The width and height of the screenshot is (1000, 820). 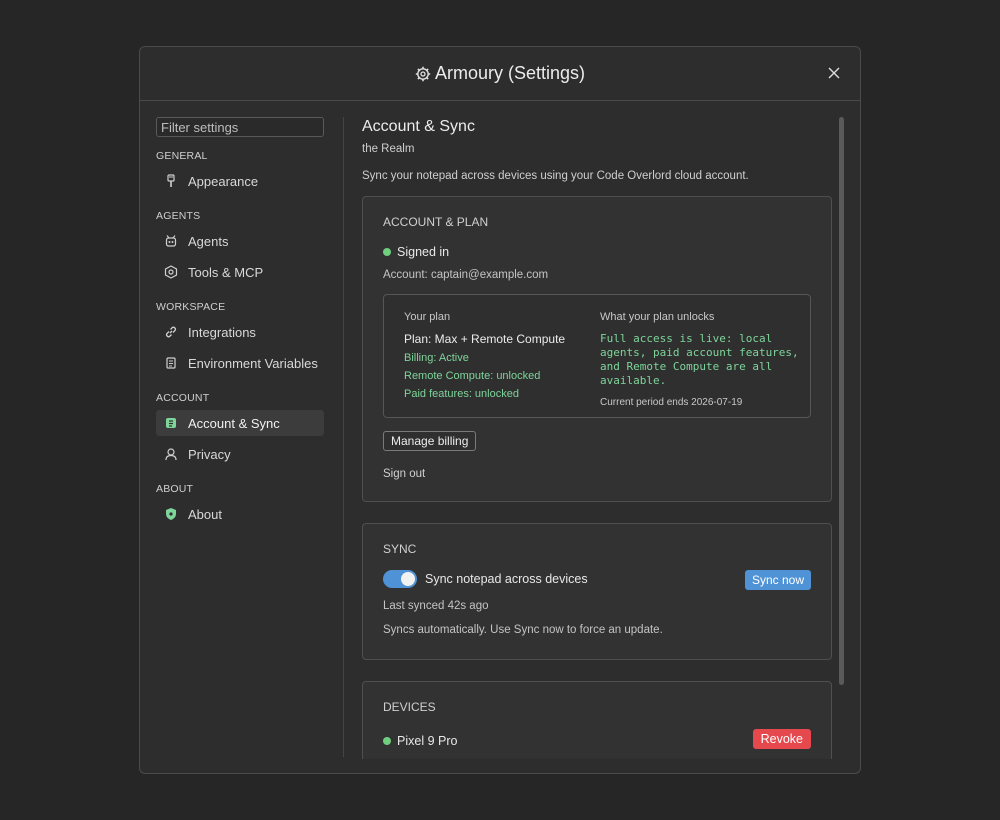 What do you see at coordinates (240, 127) in the screenshot?
I see `filter-settings-input` at bounding box center [240, 127].